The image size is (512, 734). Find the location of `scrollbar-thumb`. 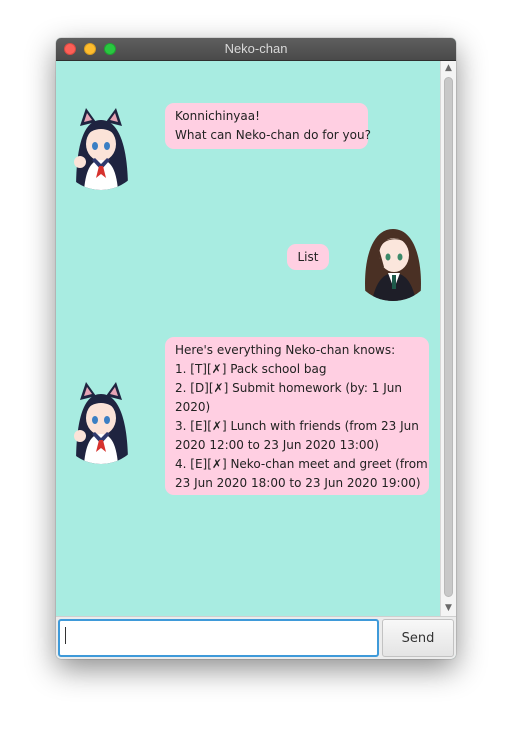

scrollbar-thumb is located at coordinates (448, 337).